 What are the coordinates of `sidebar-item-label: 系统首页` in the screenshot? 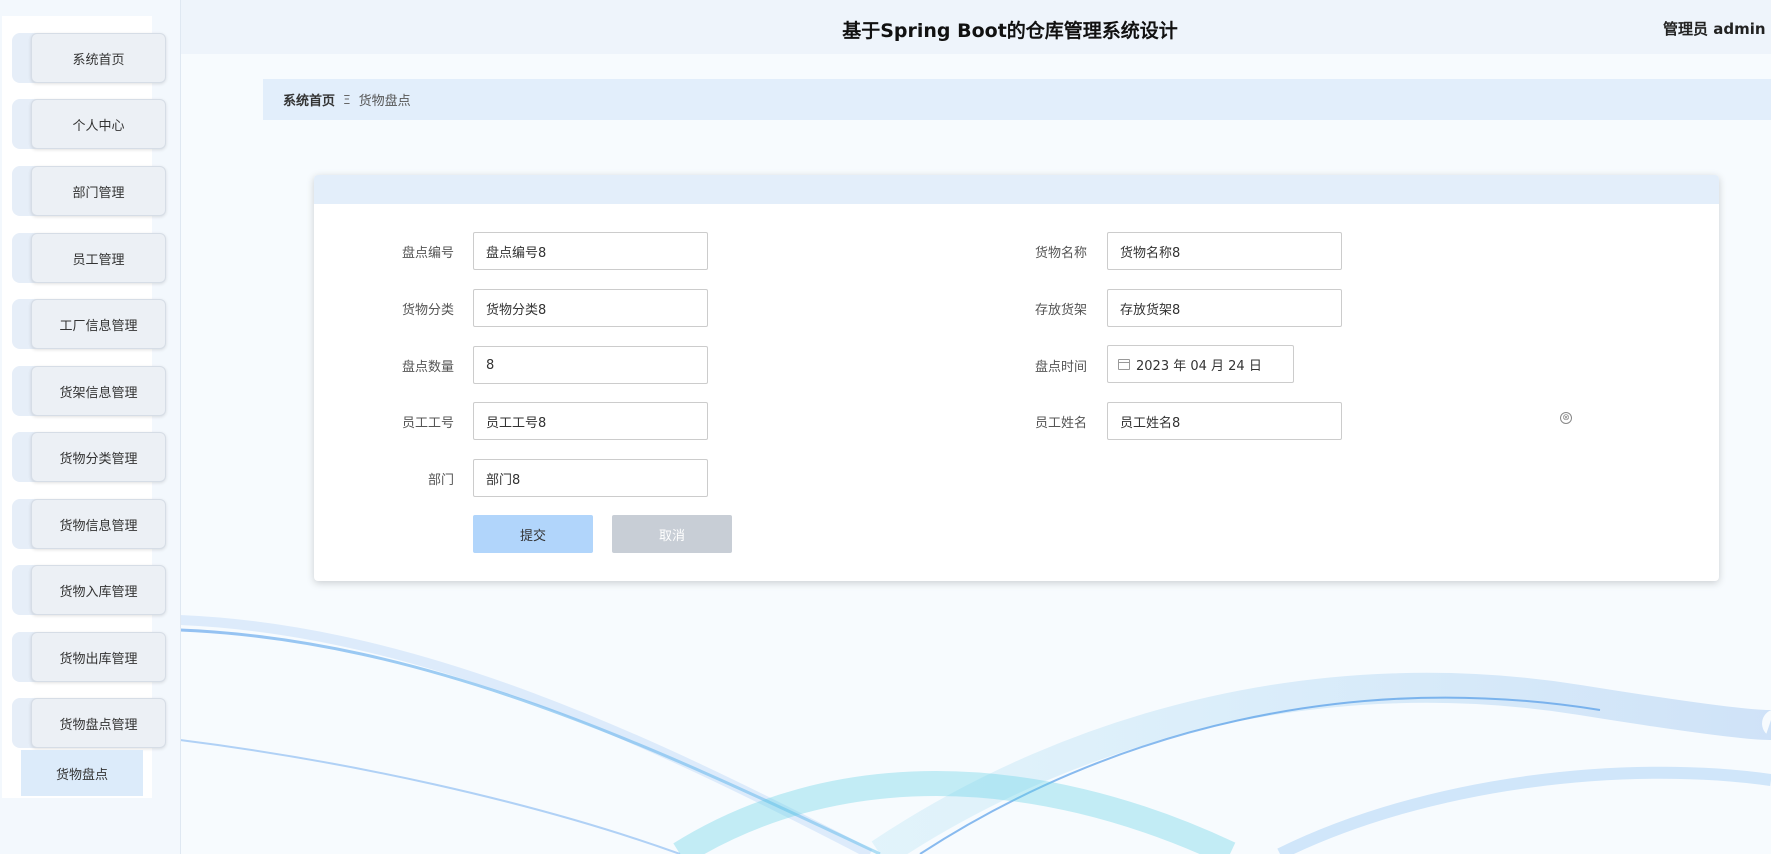 It's located at (98, 58).